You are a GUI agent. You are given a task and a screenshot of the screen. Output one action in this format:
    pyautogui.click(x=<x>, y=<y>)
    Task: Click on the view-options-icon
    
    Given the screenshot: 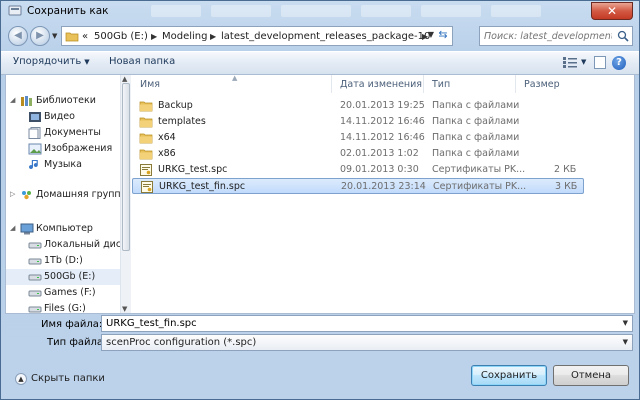 What is the action you would take?
    pyautogui.click(x=570, y=62)
    